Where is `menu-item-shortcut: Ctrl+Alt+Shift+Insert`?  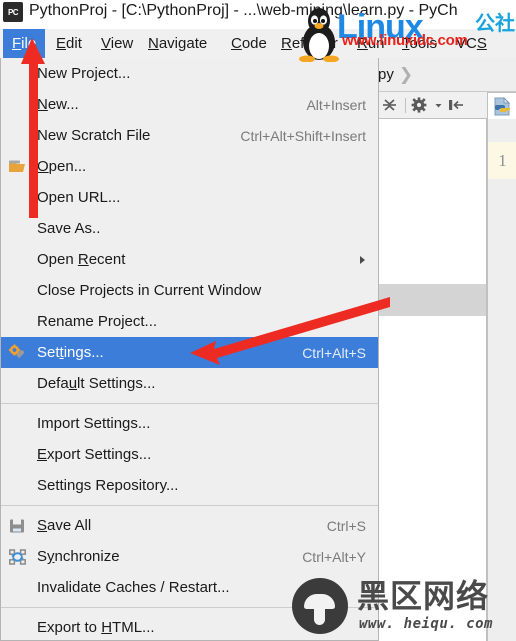 menu-item-shortcut: Ctrl+Alt+Shift+Insert is located at coordinates (303, 135).